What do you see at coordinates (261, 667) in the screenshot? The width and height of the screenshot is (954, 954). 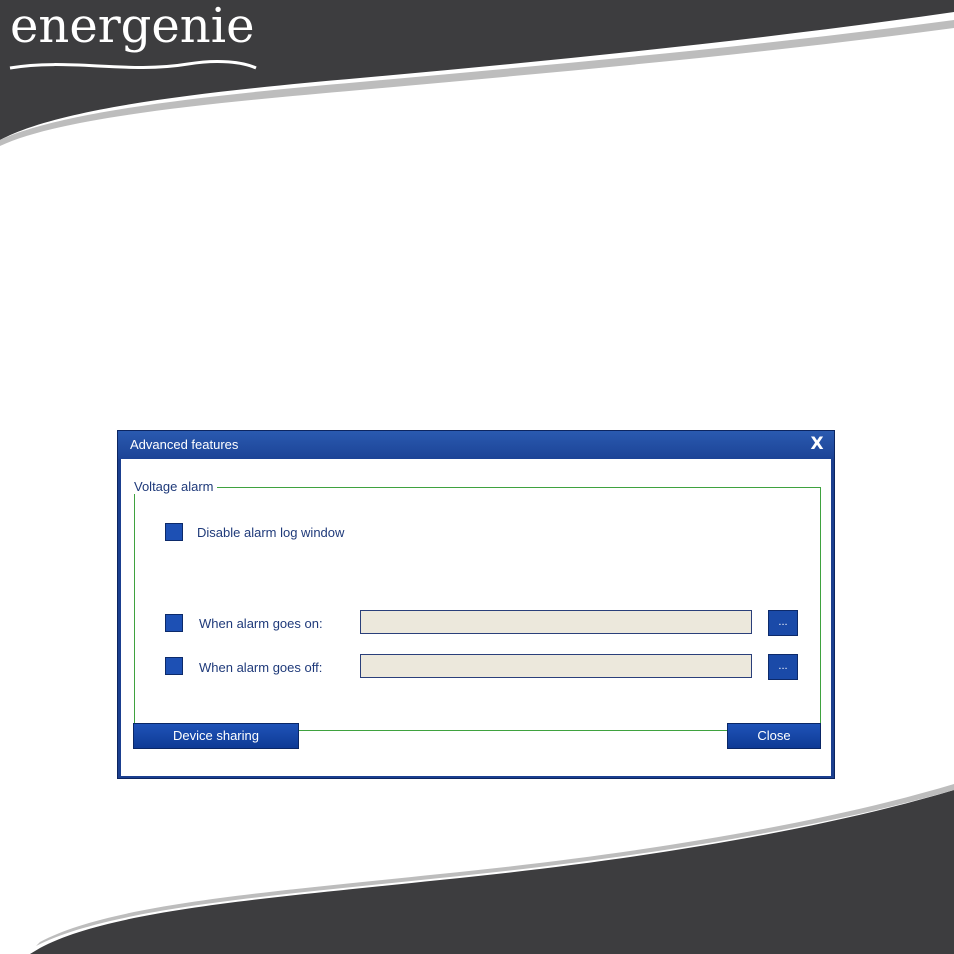 I see `alarm-off-label: When alarm goes off:` at bounding box center [261, 667].